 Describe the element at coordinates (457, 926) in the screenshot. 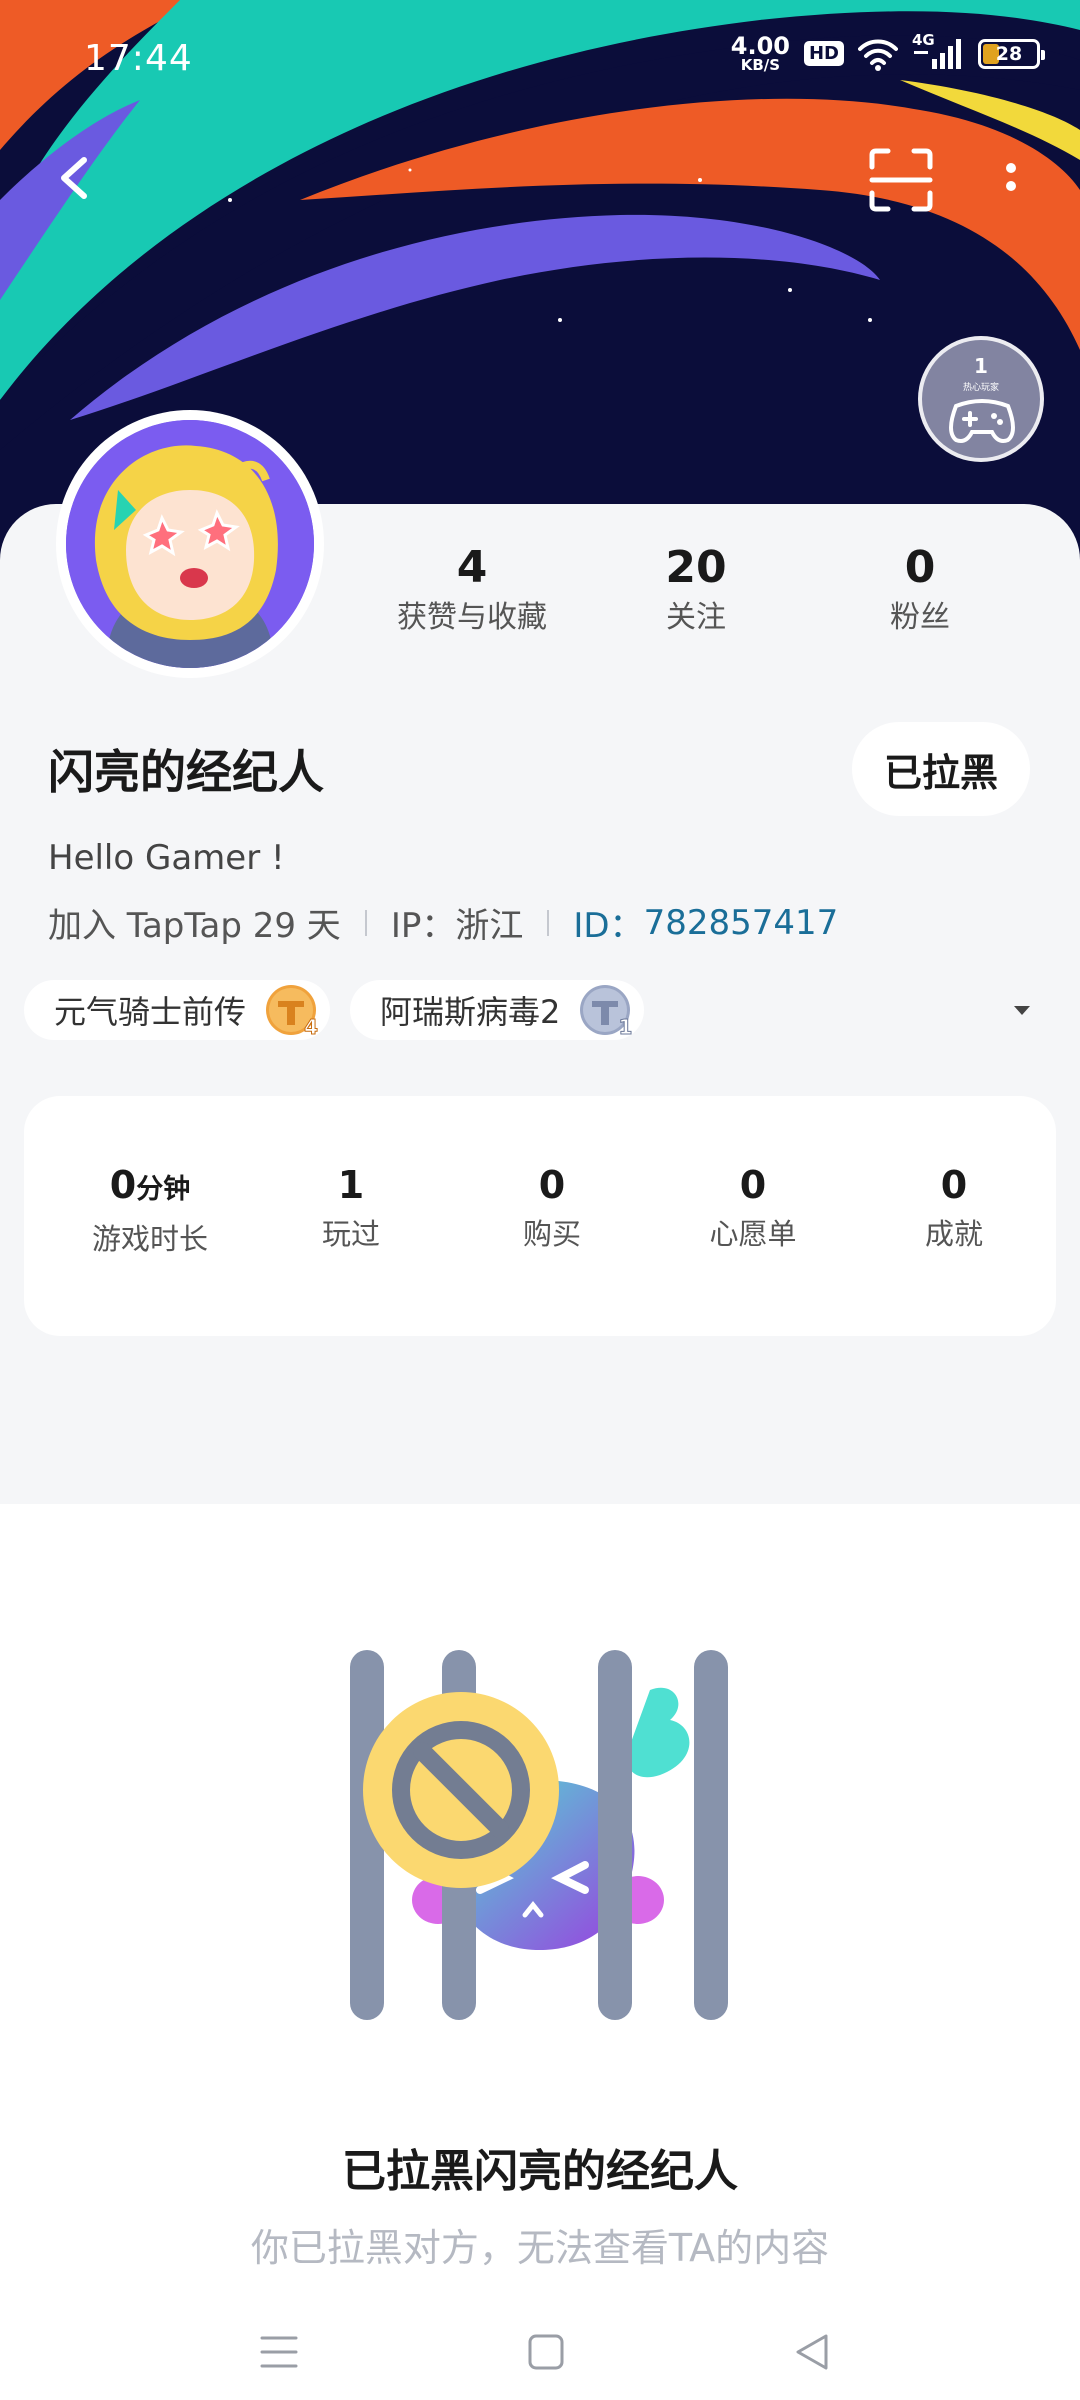

I see `ip-location: IP：浙江` at that location.